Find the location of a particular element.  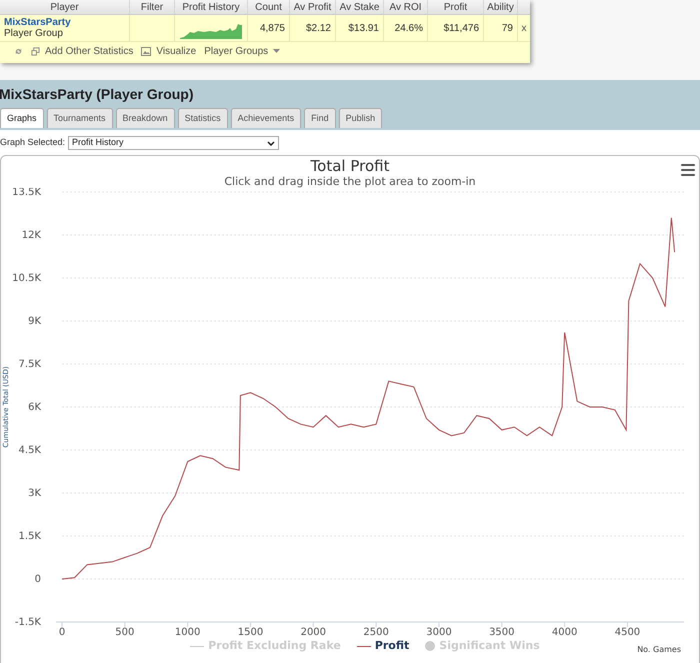

y-tick-label: -1.5K is located at coordinates (27, 622).